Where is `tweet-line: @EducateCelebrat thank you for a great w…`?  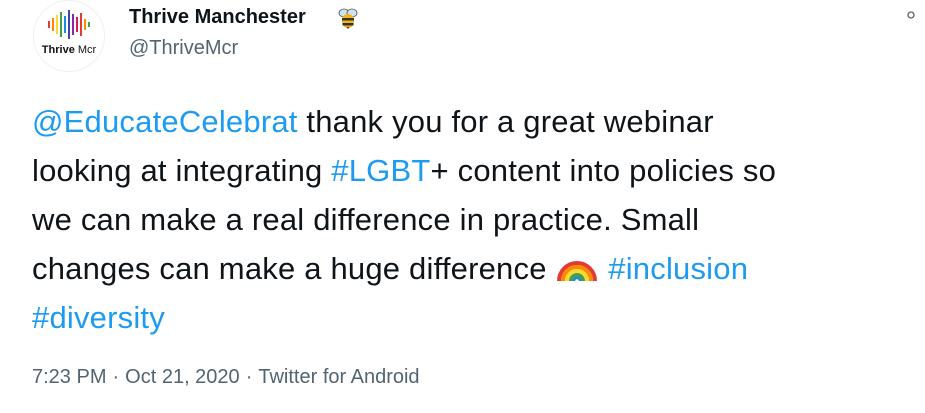
tweet-line: @EducateCelebrat thank you for a great w… is located at coordinates (373, 121).